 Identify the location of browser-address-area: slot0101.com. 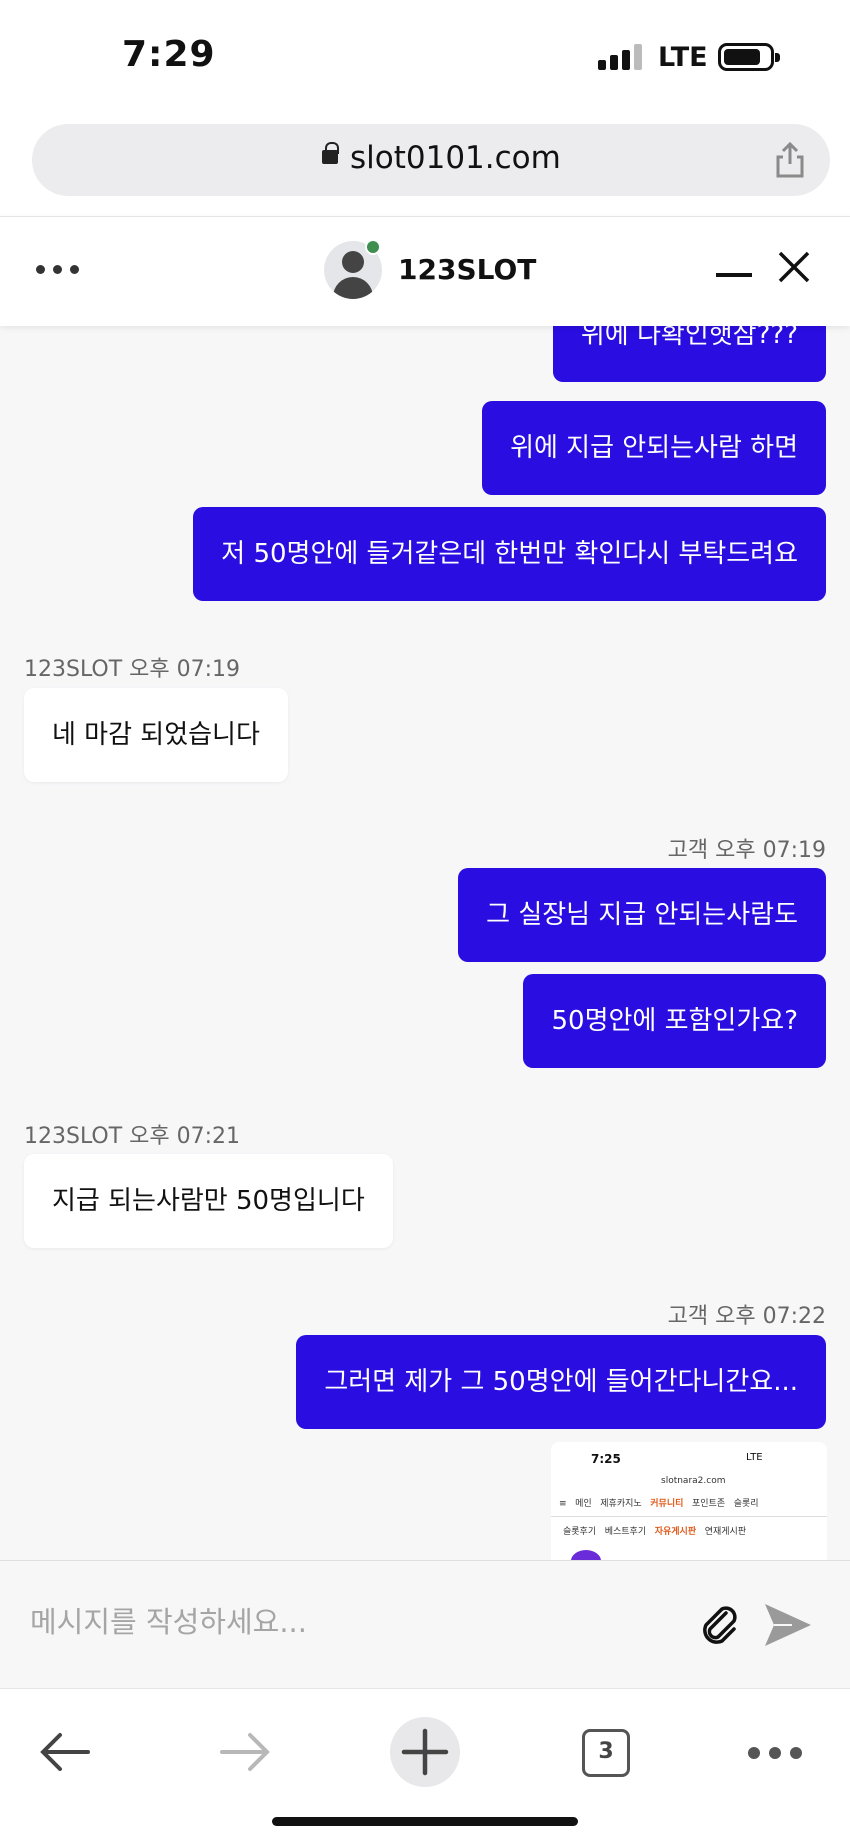
(425, 163).